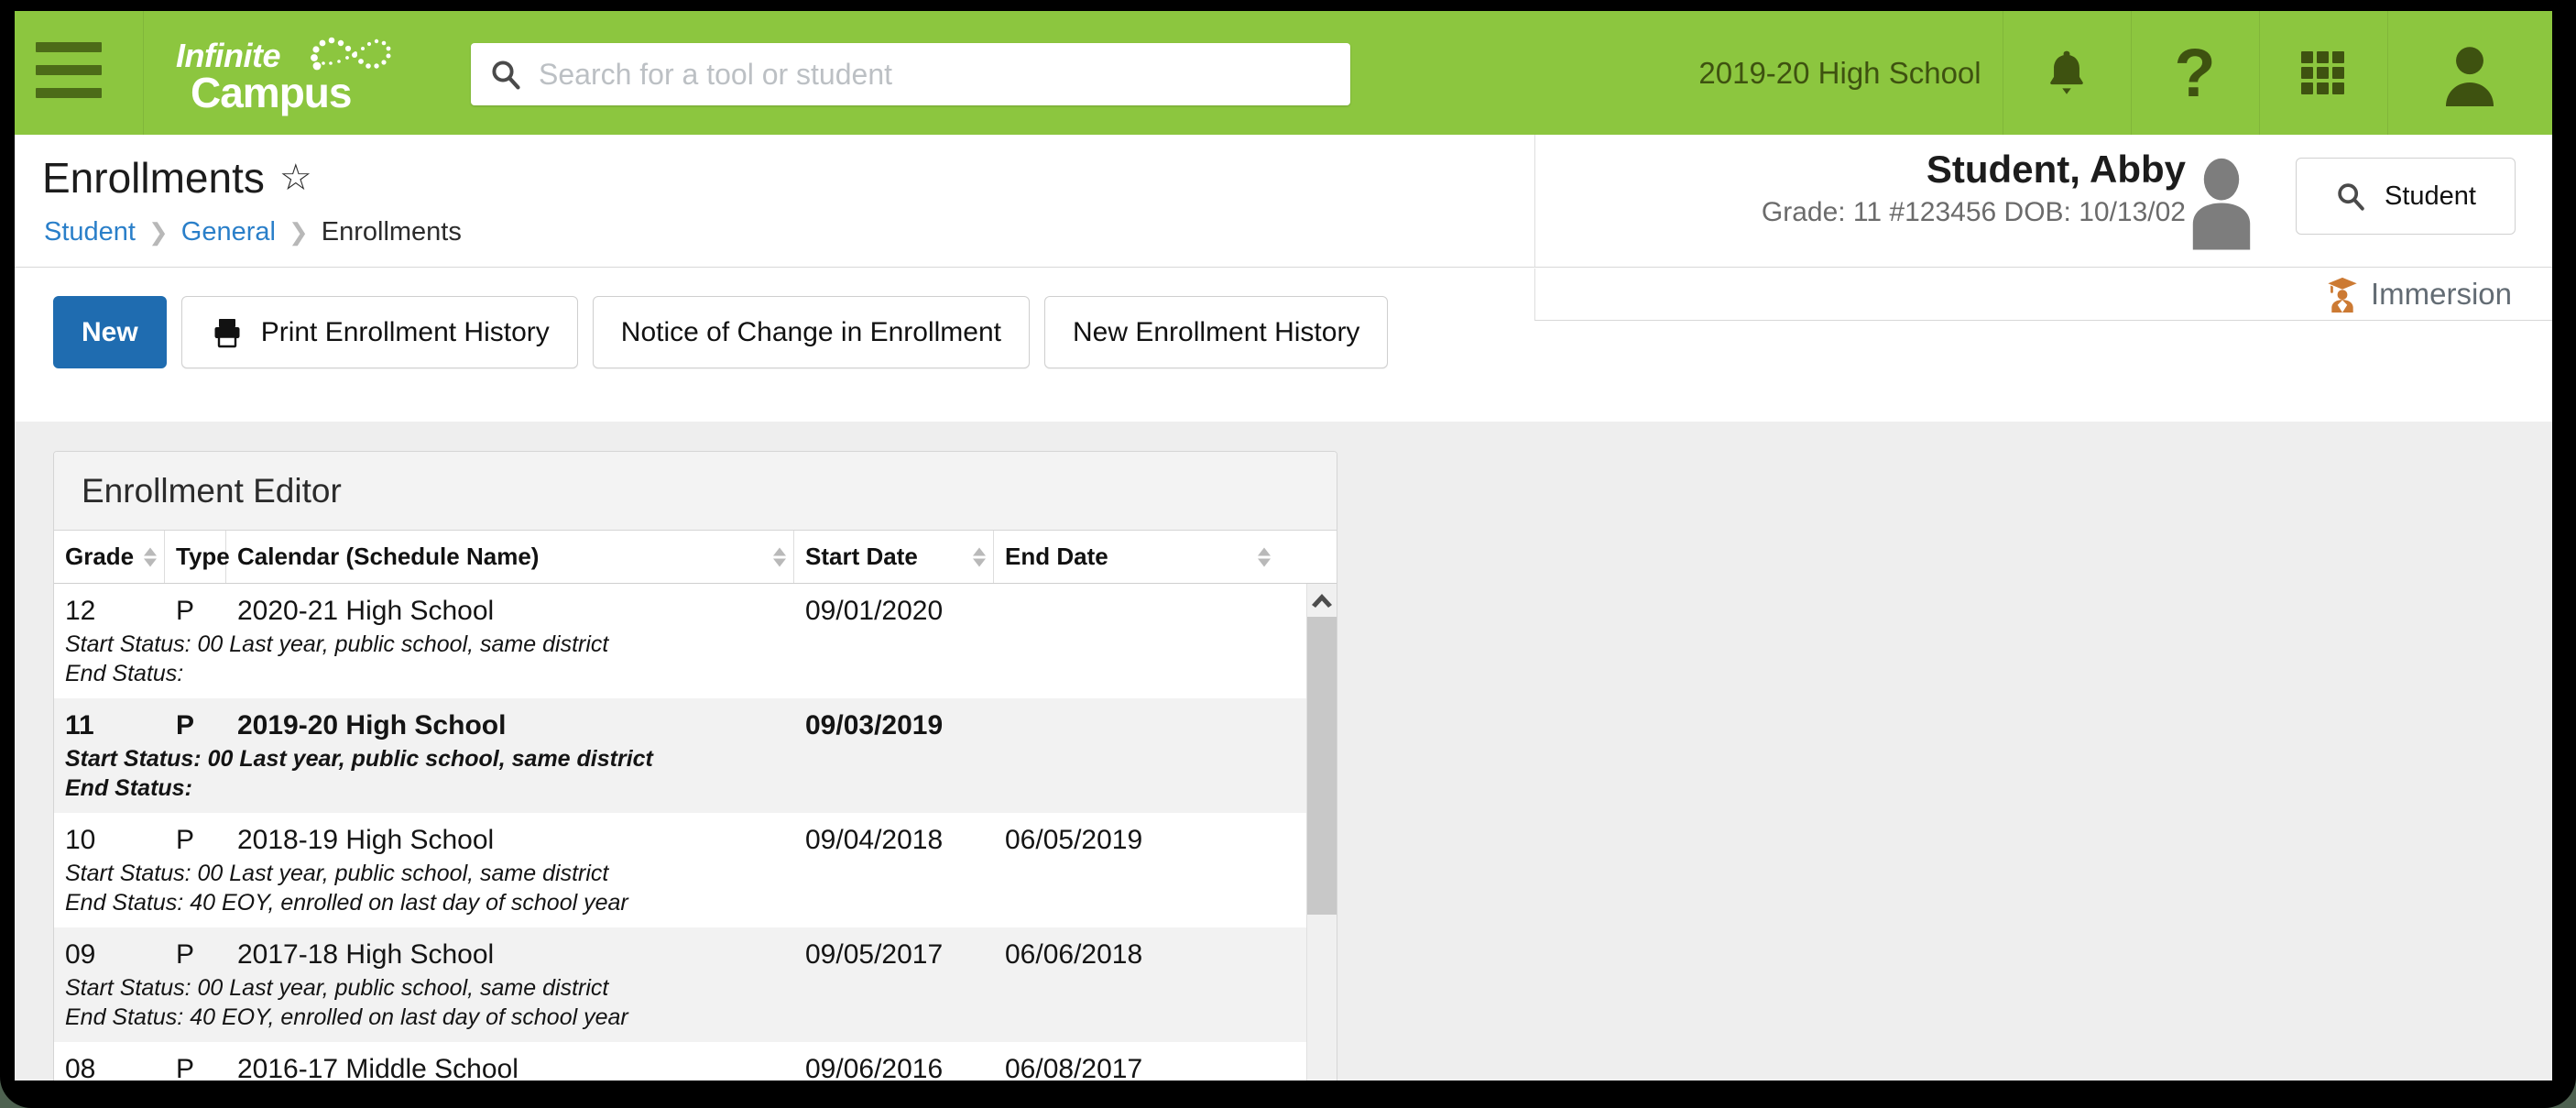  Describe the element at coordinates (2043, 295) in the screenshot. I see `student-flags-bar: Immersion` at that location.